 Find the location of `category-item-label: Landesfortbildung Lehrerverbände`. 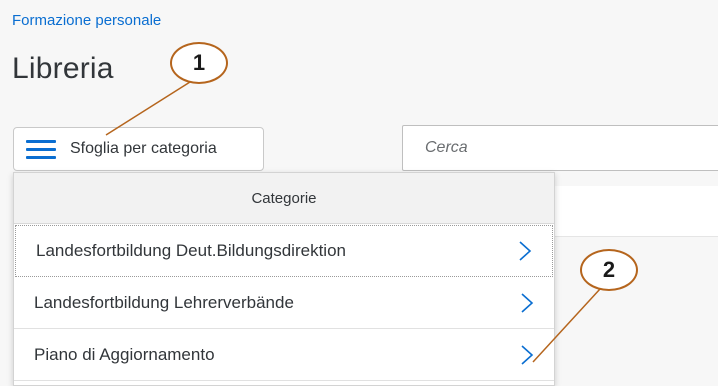

category-item-label: Landesfortbildung Lehrerverbände is located at coordinates (164, 302).